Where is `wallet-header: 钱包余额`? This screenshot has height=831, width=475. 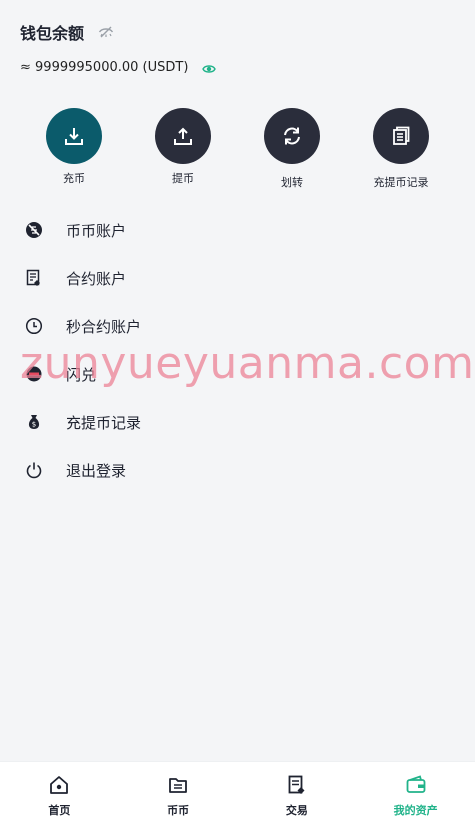
wallet-header: 钱包余额 is located at coordinates (67, 32).